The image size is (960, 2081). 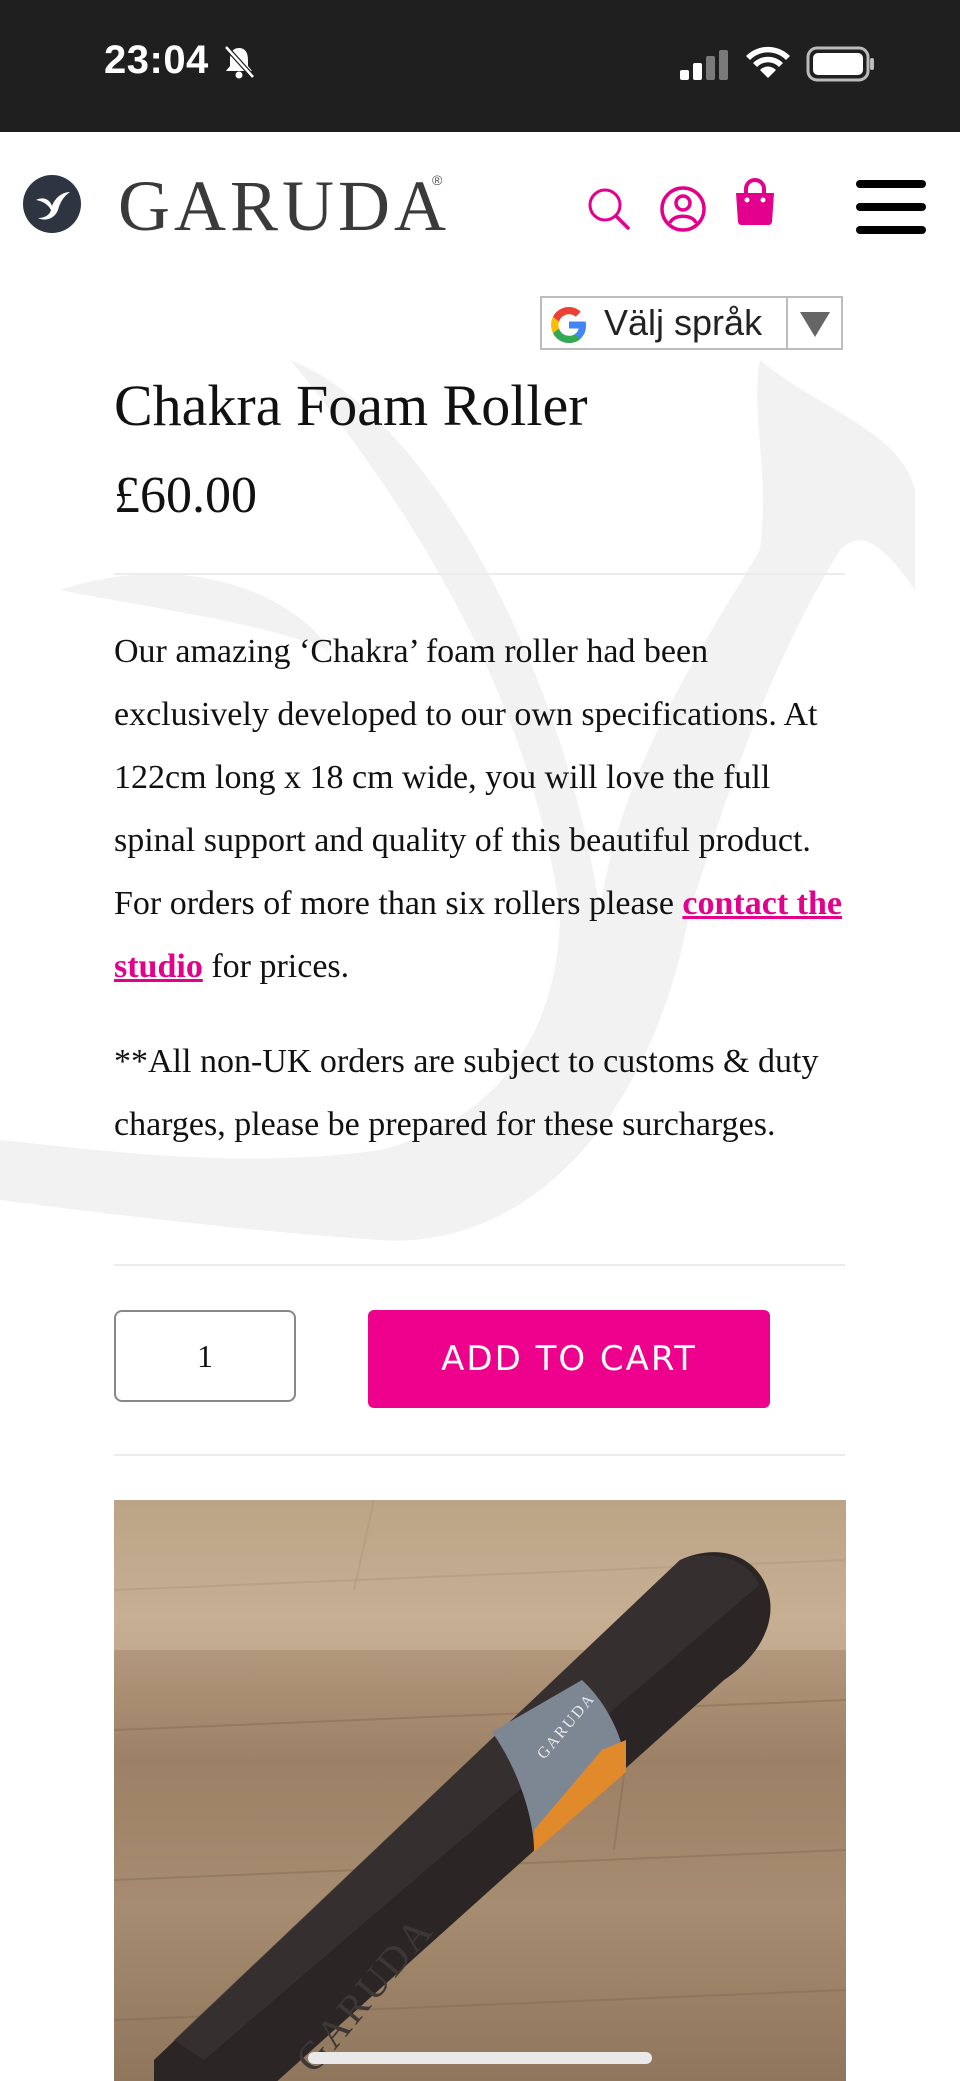 I want to click on quantity-input: 1, so click(x=205, y=1356).